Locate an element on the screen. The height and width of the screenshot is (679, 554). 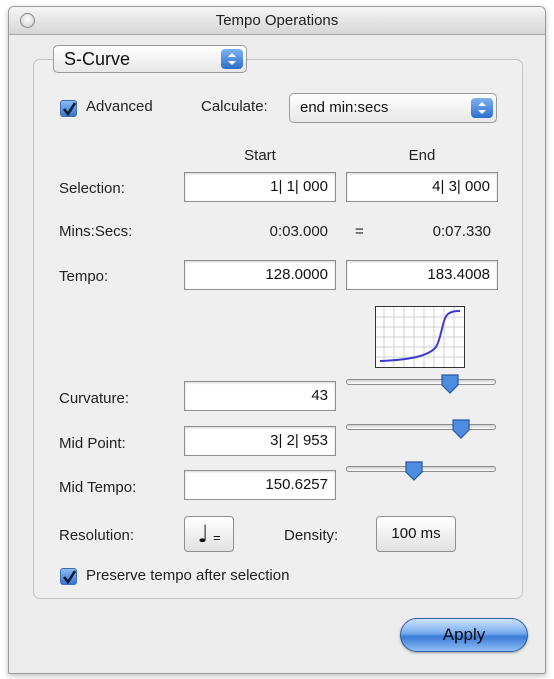
curvature-slider-thumb is located at coordinates (450, 384).